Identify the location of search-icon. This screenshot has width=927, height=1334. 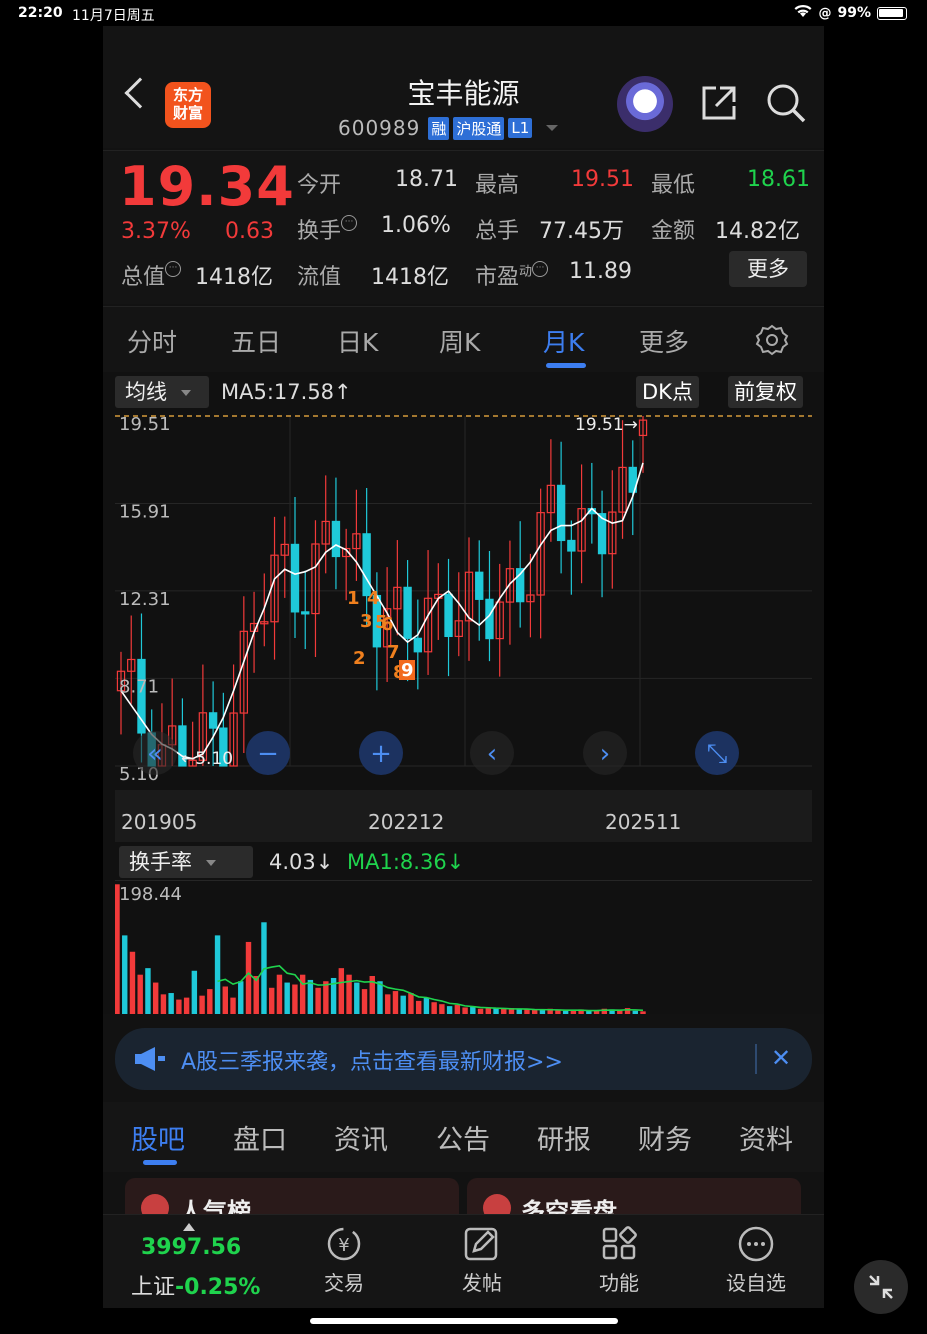
(786, 103).